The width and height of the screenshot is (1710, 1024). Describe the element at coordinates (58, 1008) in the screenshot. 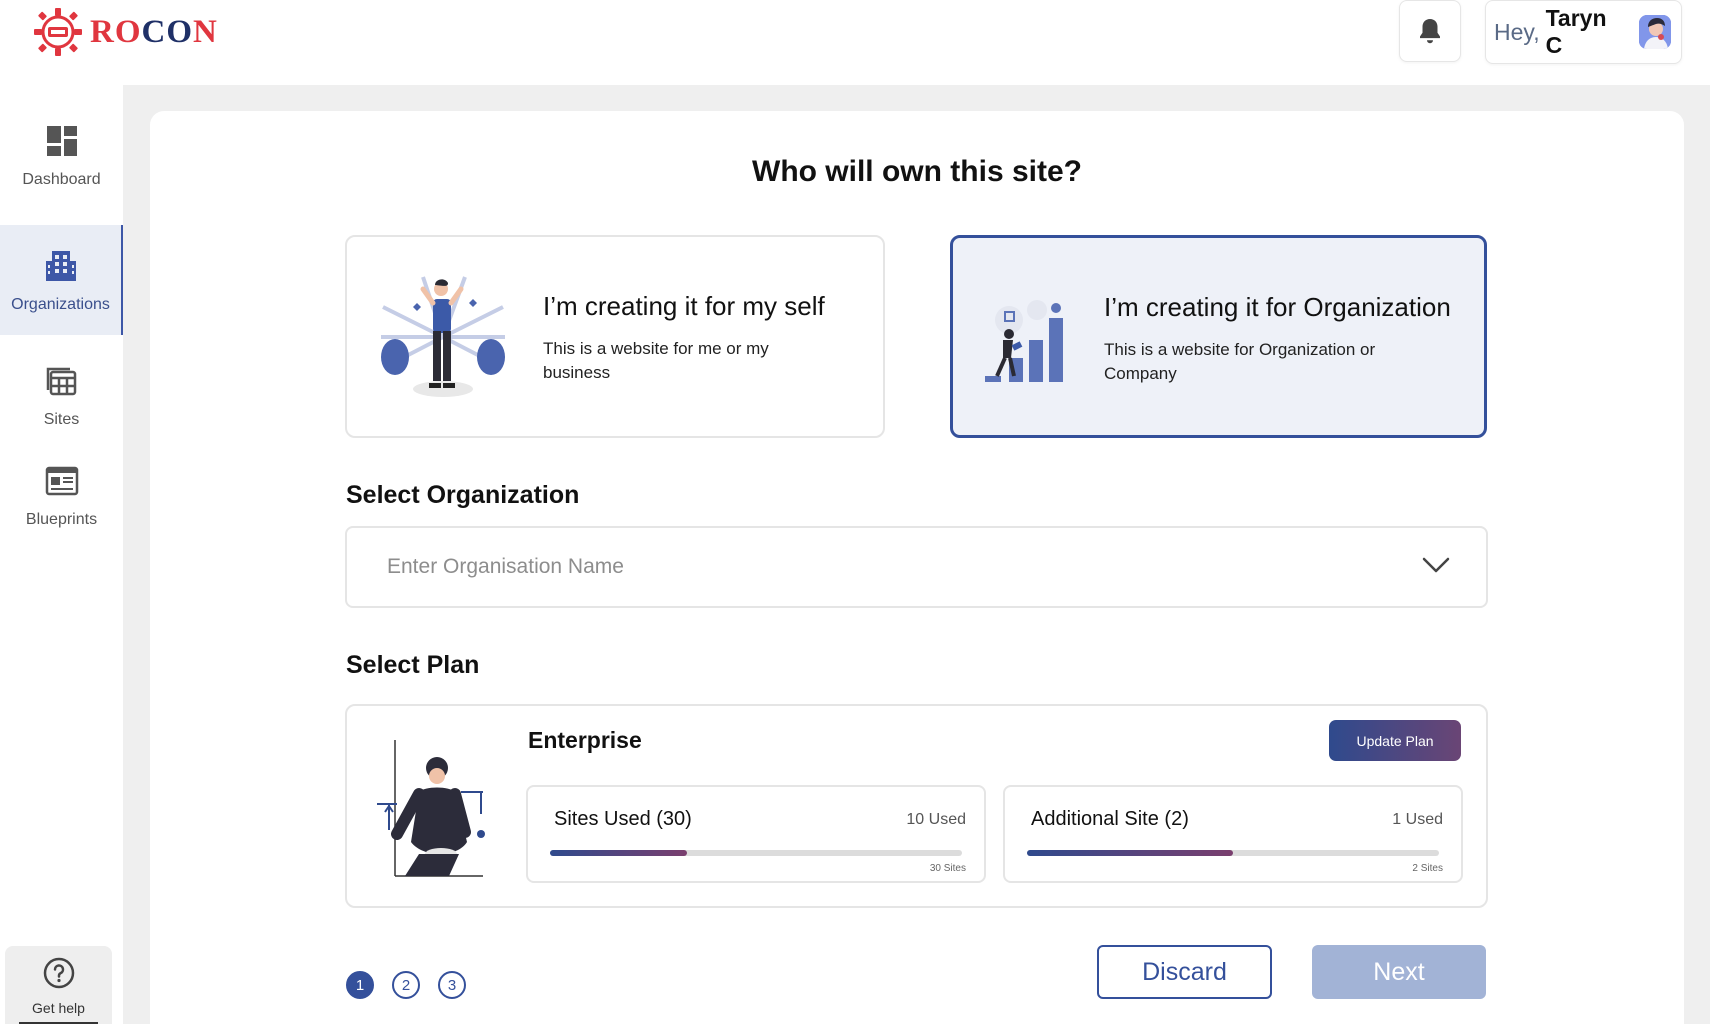

I see `get-help-label: Get help` at that location.